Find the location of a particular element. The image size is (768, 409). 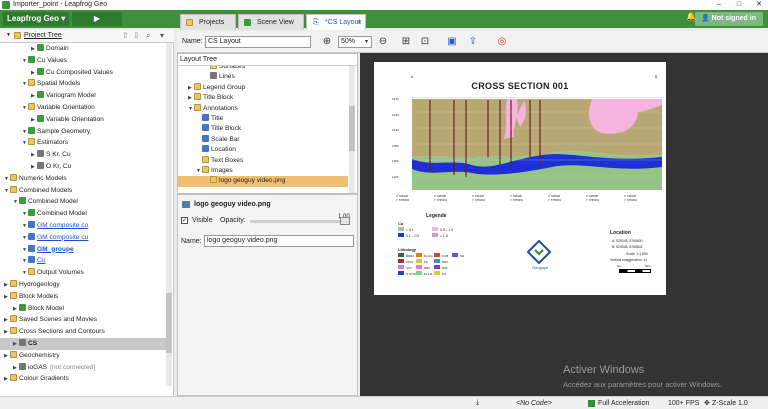

lithology-legend-item: CVT is located at coordinates (405, 267).